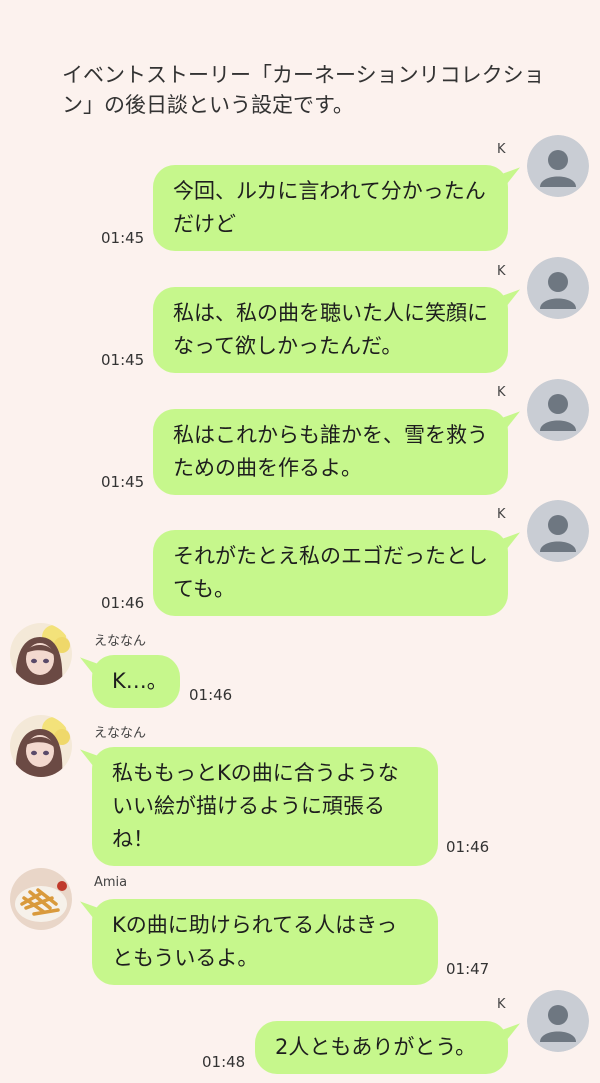 The height and width of the screenshot is (1083, 600). Describe the element at coordinates (303, 90) in the screenshot. I see `story-note: イベントストーリー「カーネーションリコレクション」の後日談という設定です。` at that location.